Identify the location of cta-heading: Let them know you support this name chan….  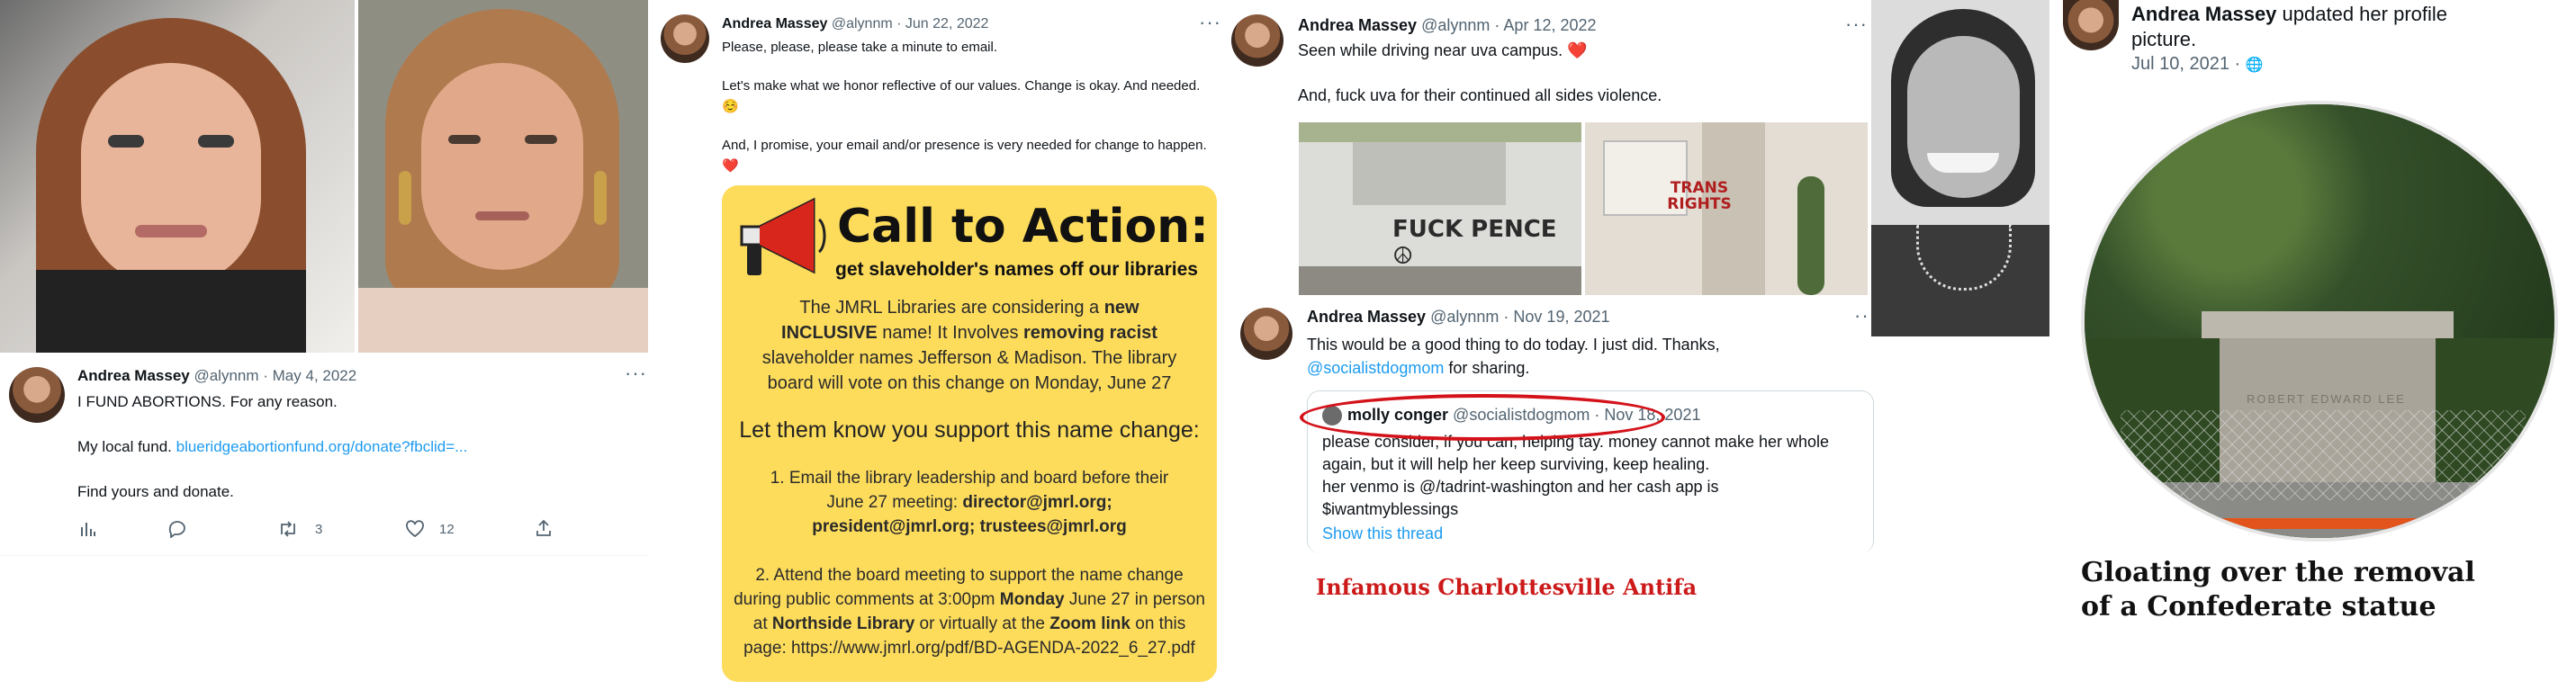
(969, 430).